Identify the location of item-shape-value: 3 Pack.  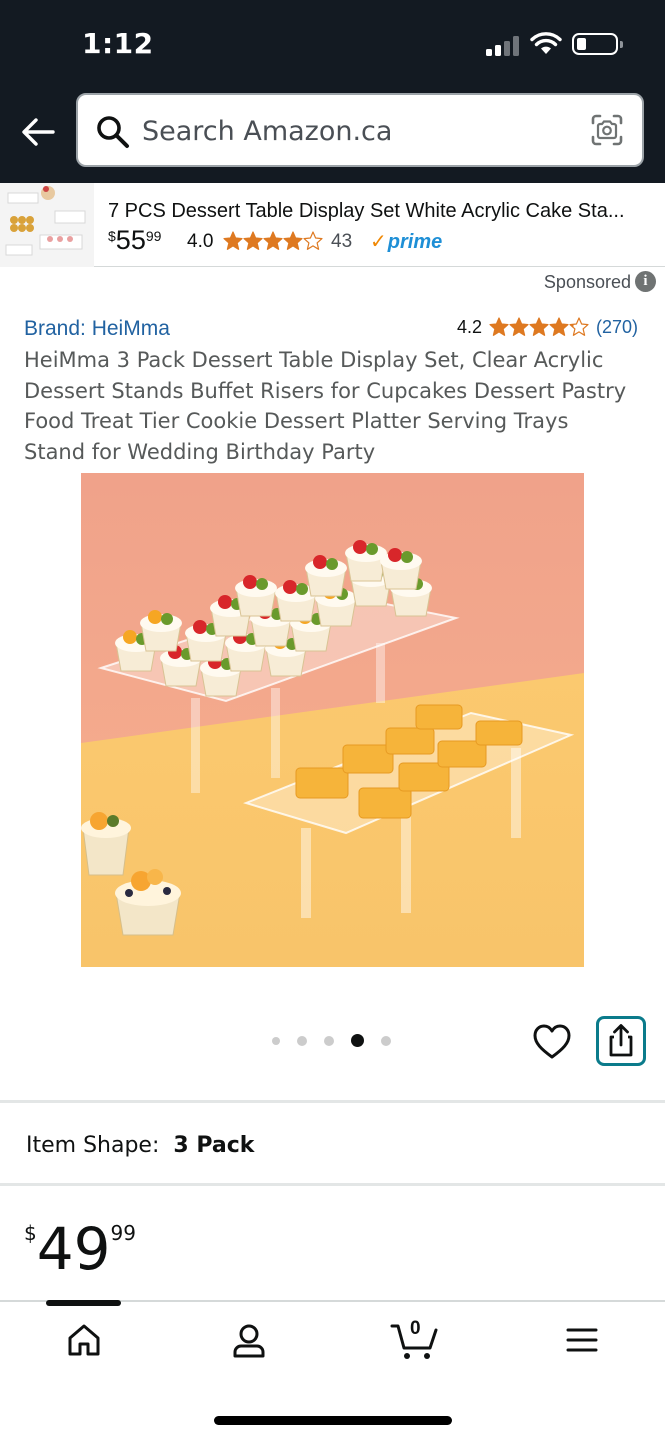
(214, 1145).